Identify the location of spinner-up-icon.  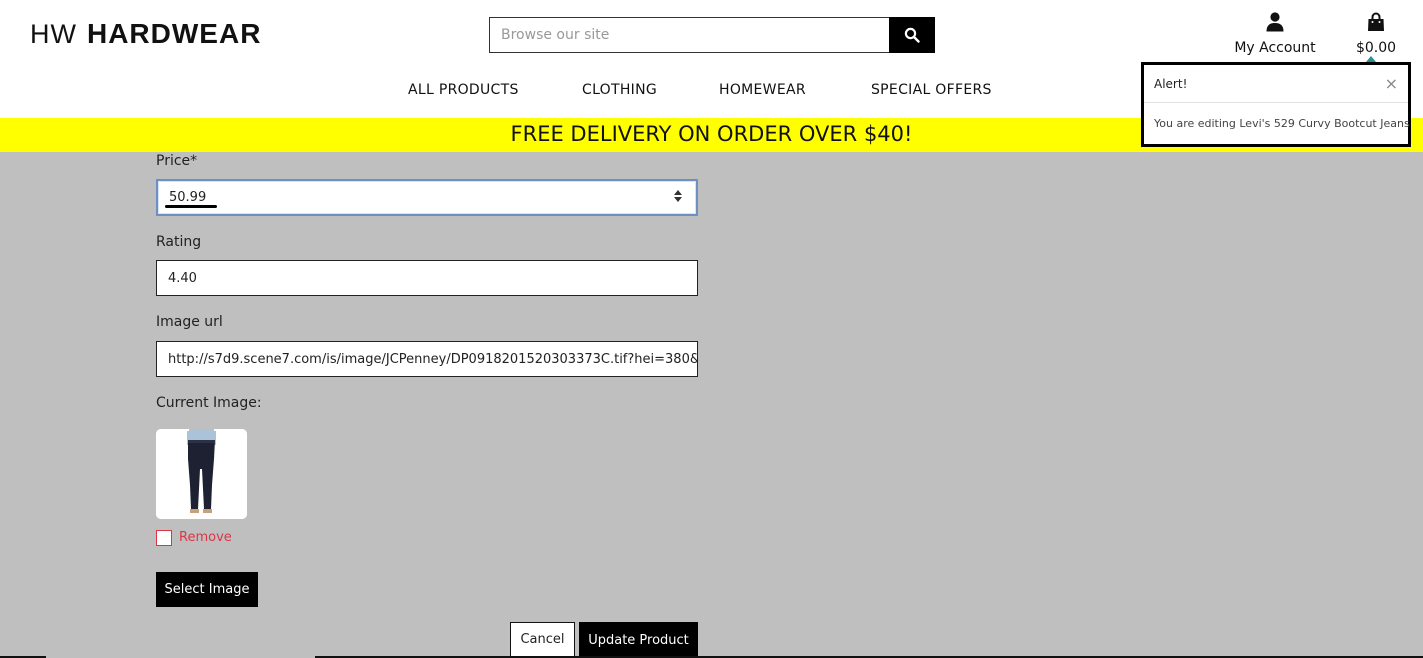
(678, 192).